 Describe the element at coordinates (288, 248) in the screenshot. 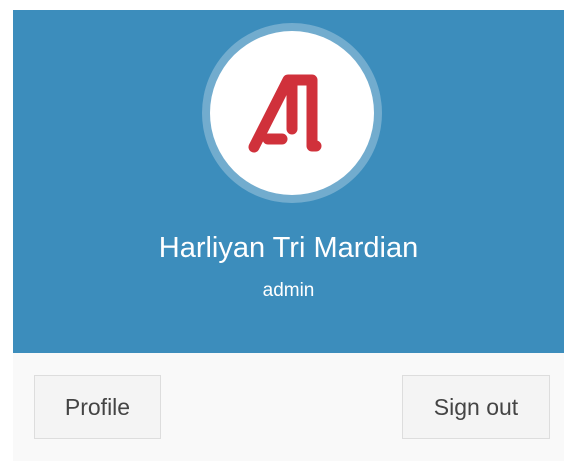

I see `user-name: Harliyan Tri Mardian` at that location.